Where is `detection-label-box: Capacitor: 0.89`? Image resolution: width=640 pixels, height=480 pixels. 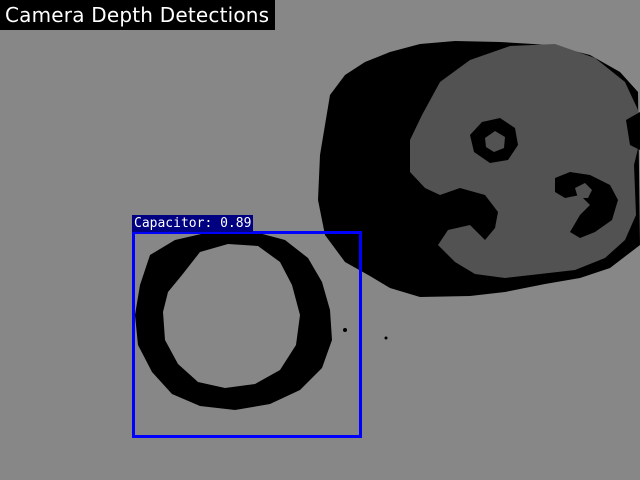
detection-label-box: Capacitor: 0.89 is located at coordinates (193, 223).